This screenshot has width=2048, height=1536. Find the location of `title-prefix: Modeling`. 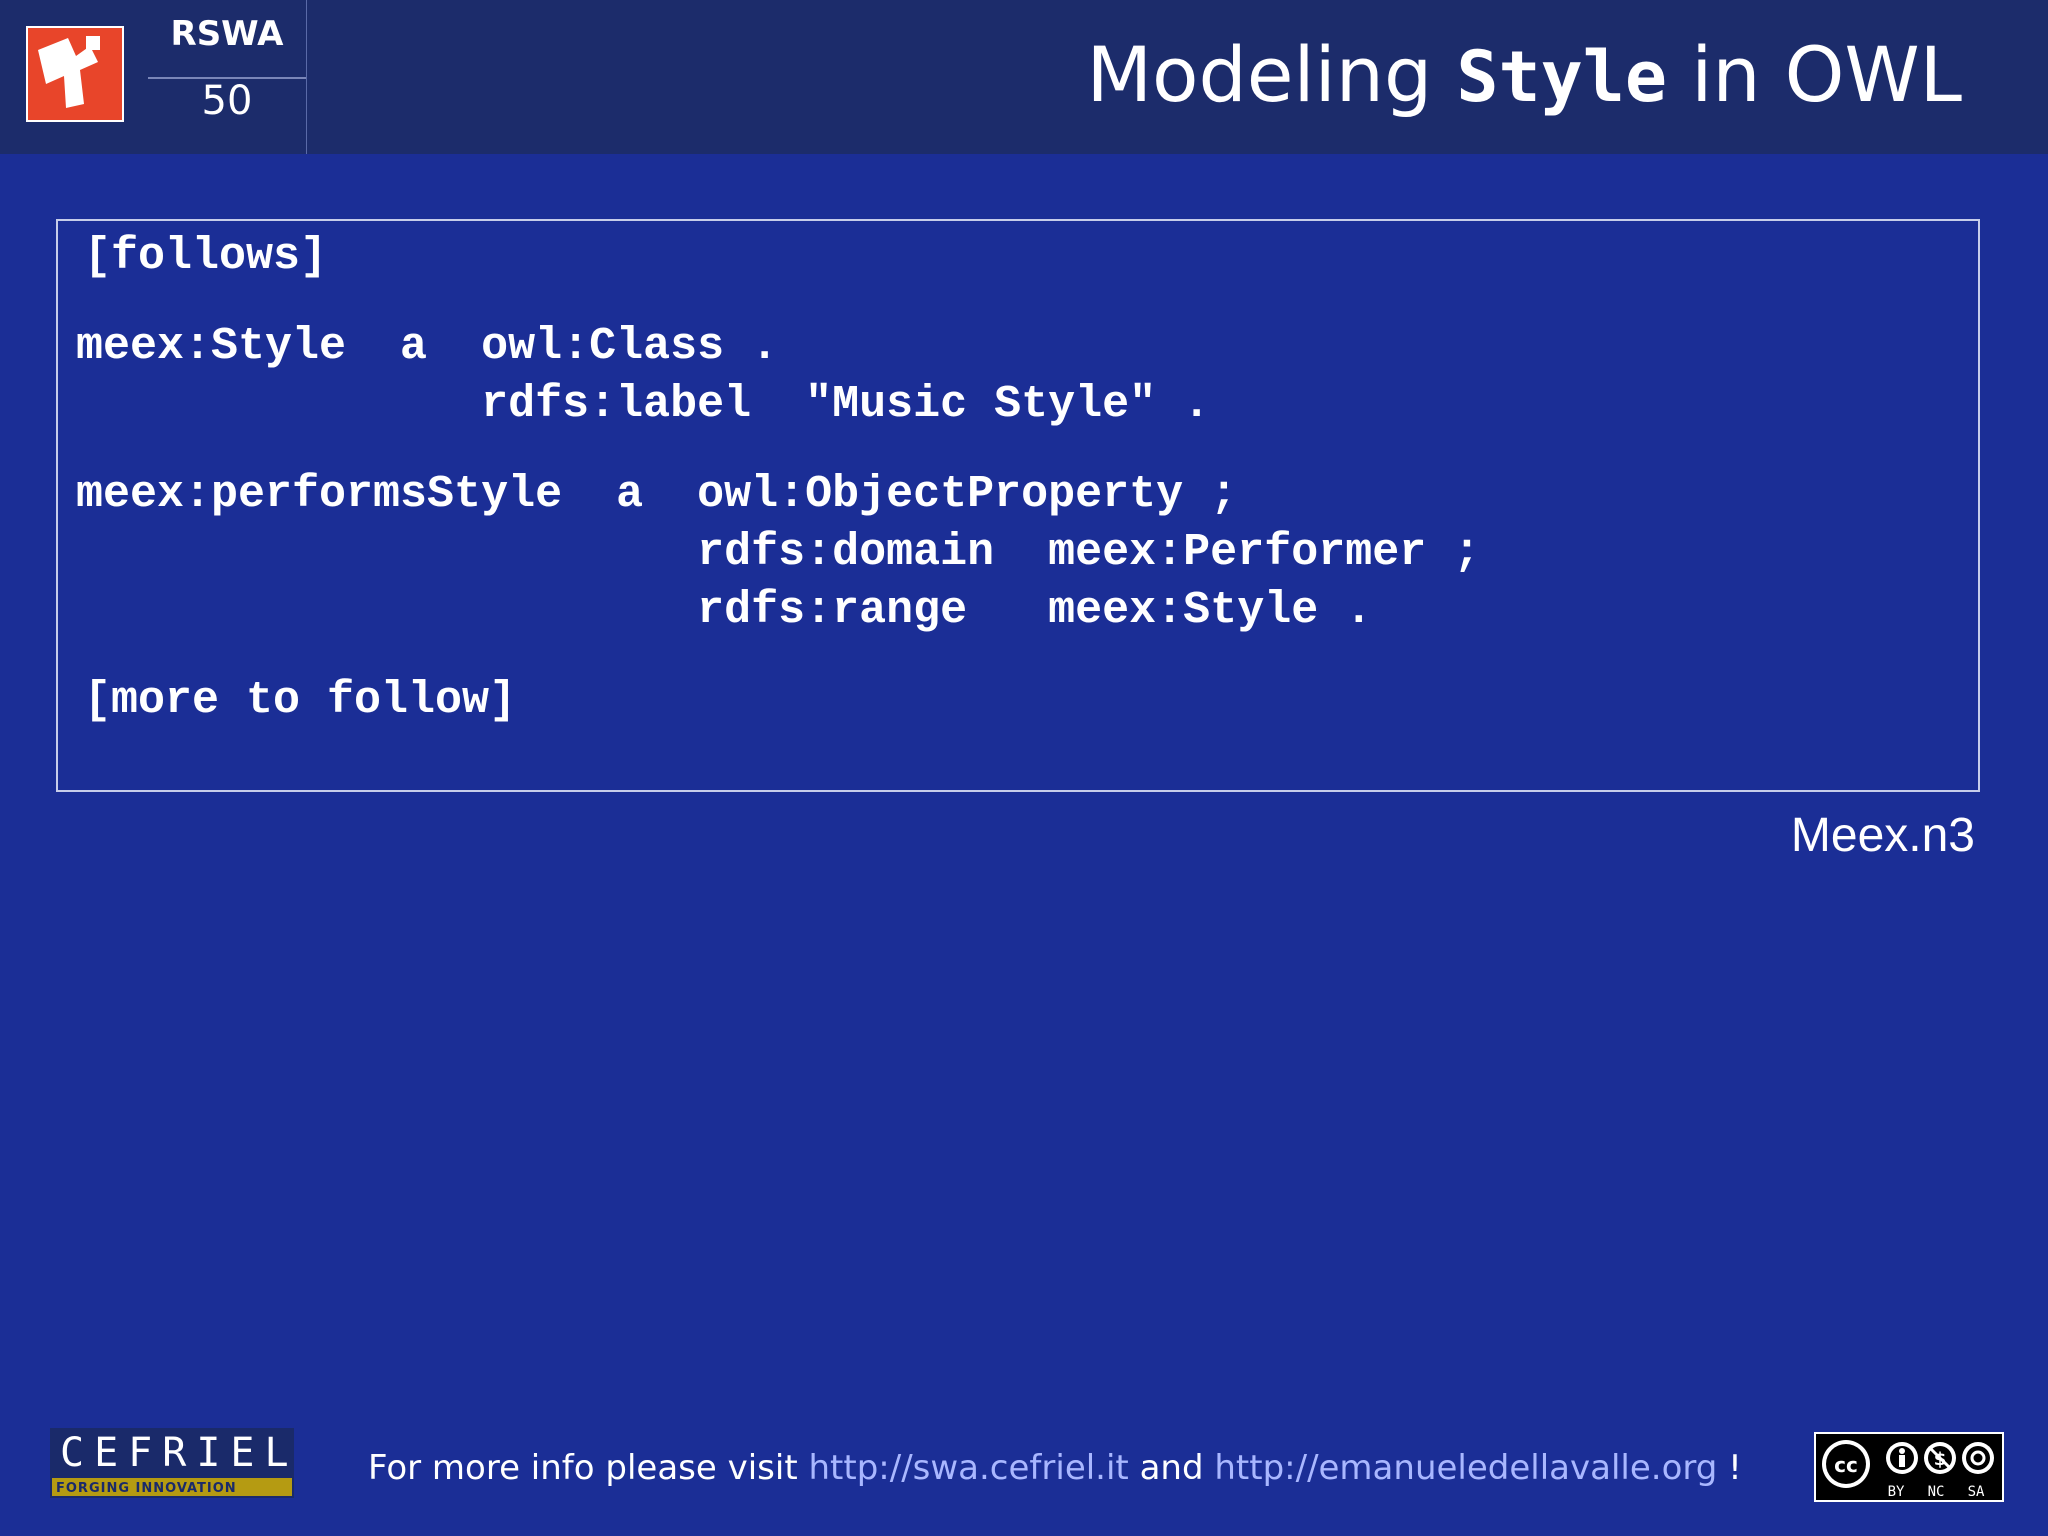

title-prefix: Modeling is located at coordinates (1271, 74).